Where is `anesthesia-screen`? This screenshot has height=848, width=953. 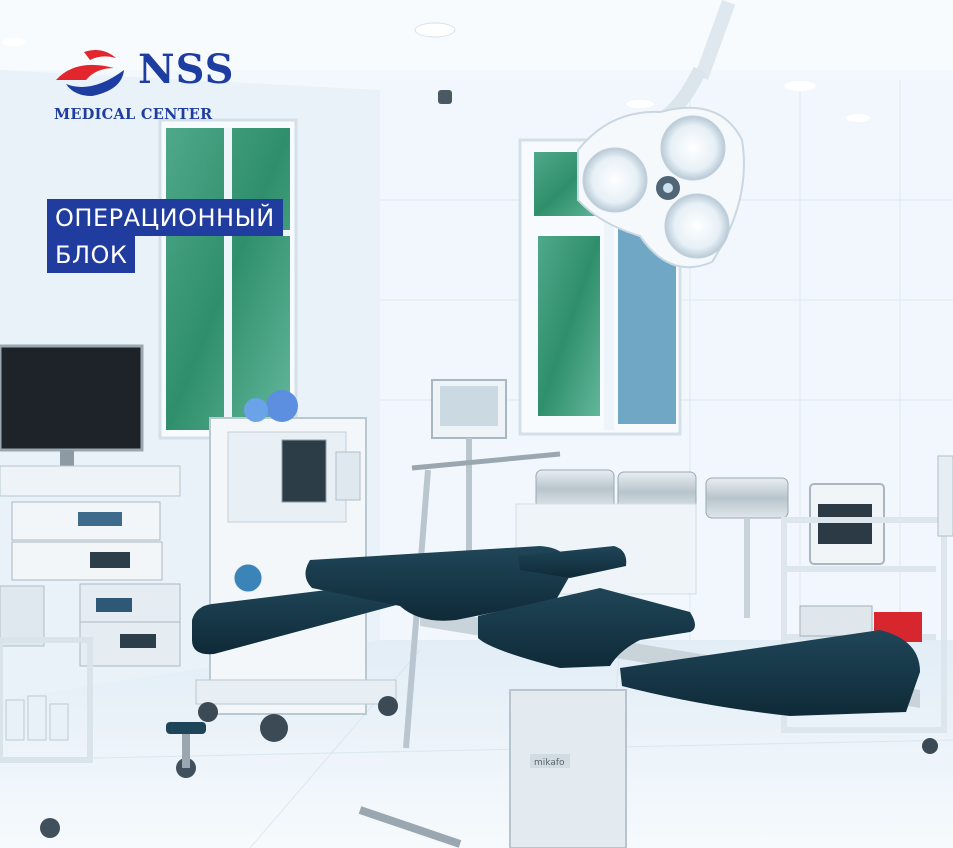
anesthesia-screen is located at coordinates (304, 471).